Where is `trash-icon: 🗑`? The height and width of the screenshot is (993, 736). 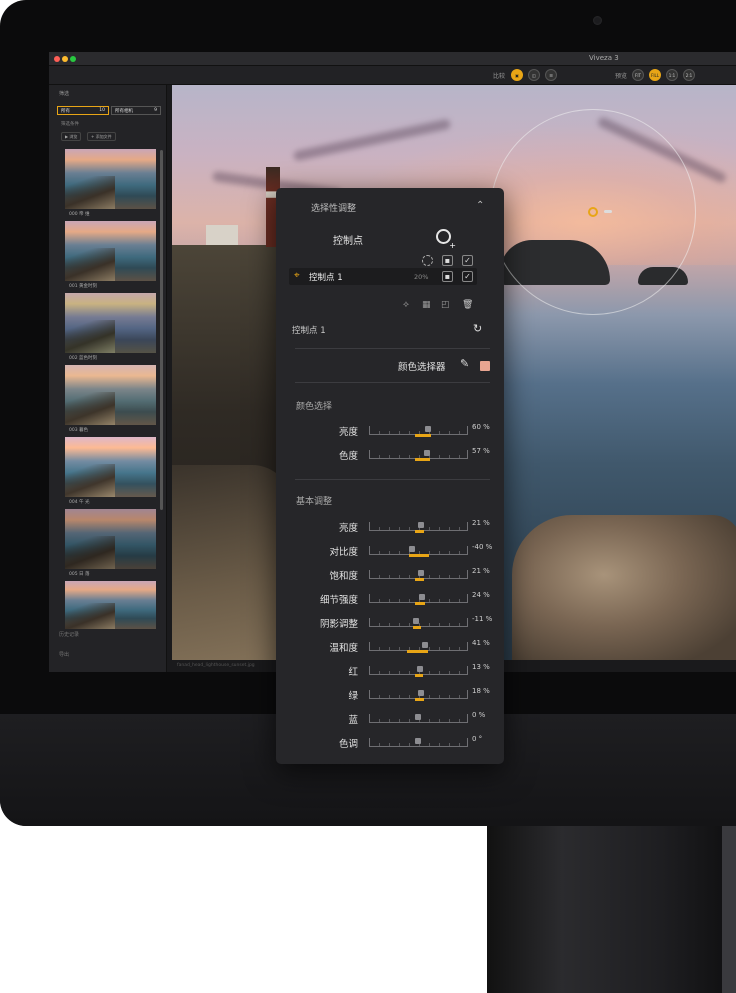 trash-icon: 🗑 is located at coordinates (467, 305).